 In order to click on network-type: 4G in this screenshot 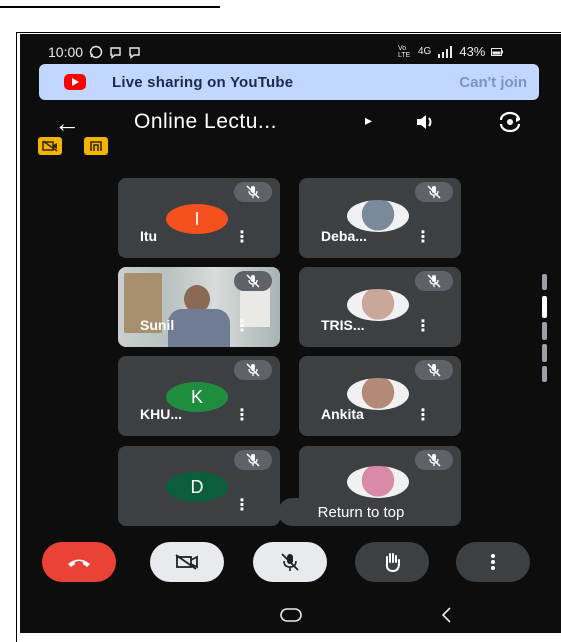, I will do `click(425, 51)`.